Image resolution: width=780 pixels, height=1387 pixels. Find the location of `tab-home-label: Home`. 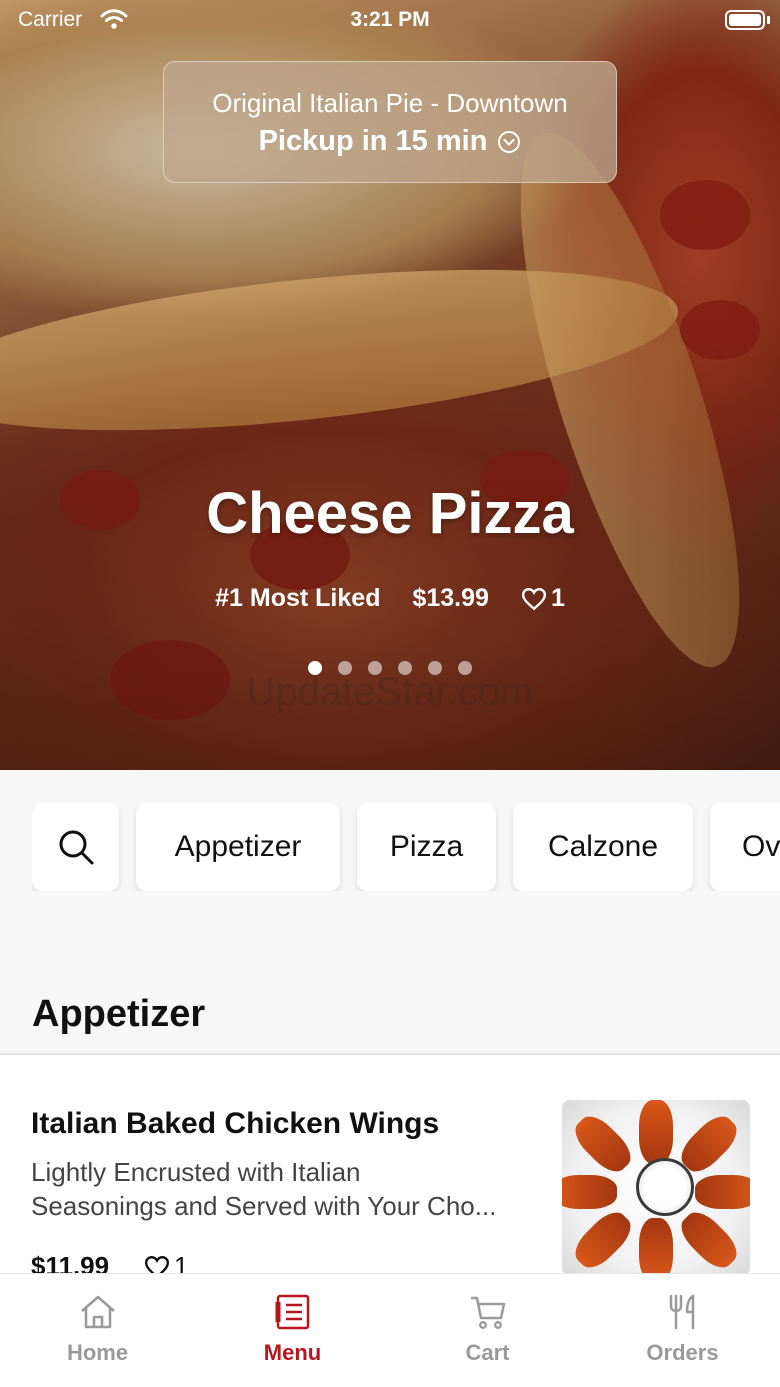

tab-home-label: Home is located at coordinates (97, 1352).